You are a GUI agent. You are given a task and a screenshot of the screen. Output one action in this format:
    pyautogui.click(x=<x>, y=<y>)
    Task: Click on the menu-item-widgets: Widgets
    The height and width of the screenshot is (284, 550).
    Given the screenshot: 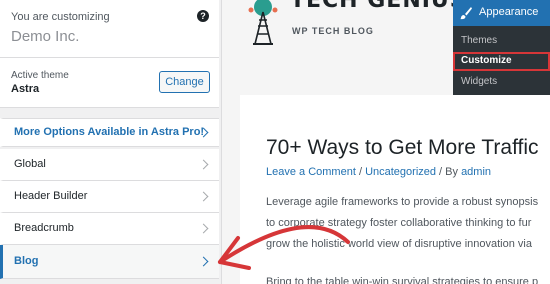 What is the action you would take?
    pyautogui.click(x=501, y=82)
    